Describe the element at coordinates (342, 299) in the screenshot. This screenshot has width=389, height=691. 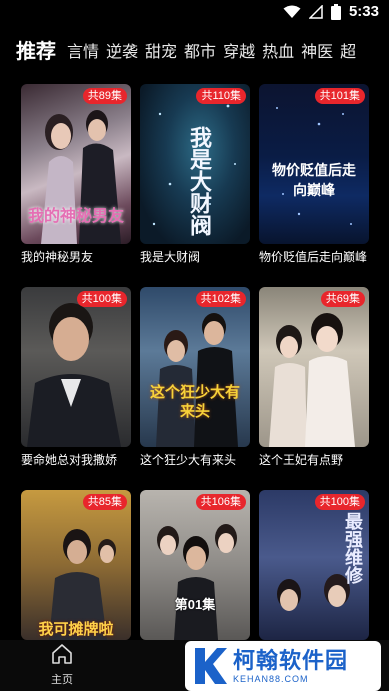
I see `episode-badge: 共69集` at that location.